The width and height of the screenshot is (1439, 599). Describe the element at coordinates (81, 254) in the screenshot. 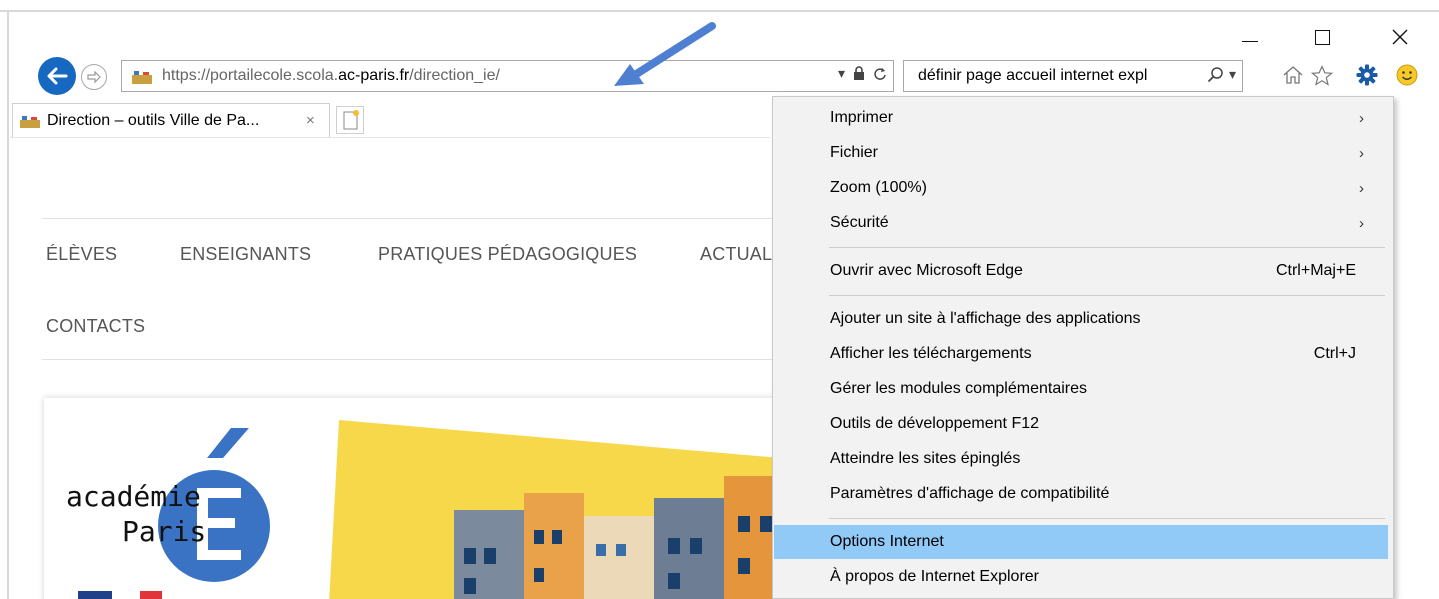

I see `nav-link-eleves: ÉLÈVES` at that location.